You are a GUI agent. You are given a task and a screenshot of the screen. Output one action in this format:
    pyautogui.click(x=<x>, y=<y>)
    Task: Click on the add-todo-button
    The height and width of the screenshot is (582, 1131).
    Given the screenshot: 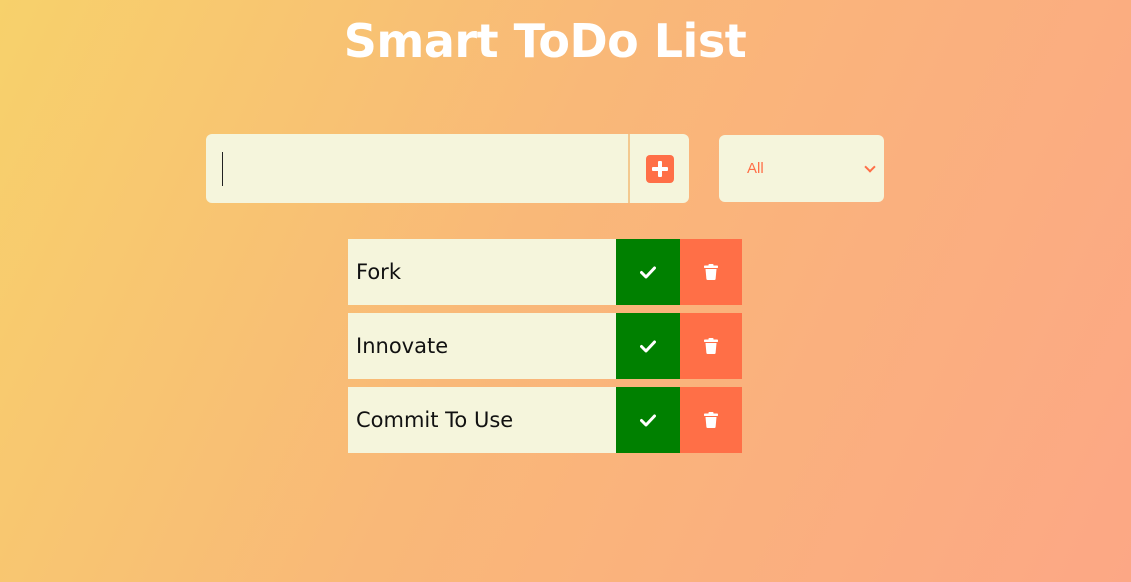 What is the action you would take?
    pyautogui.click(x=658, y=168)
    